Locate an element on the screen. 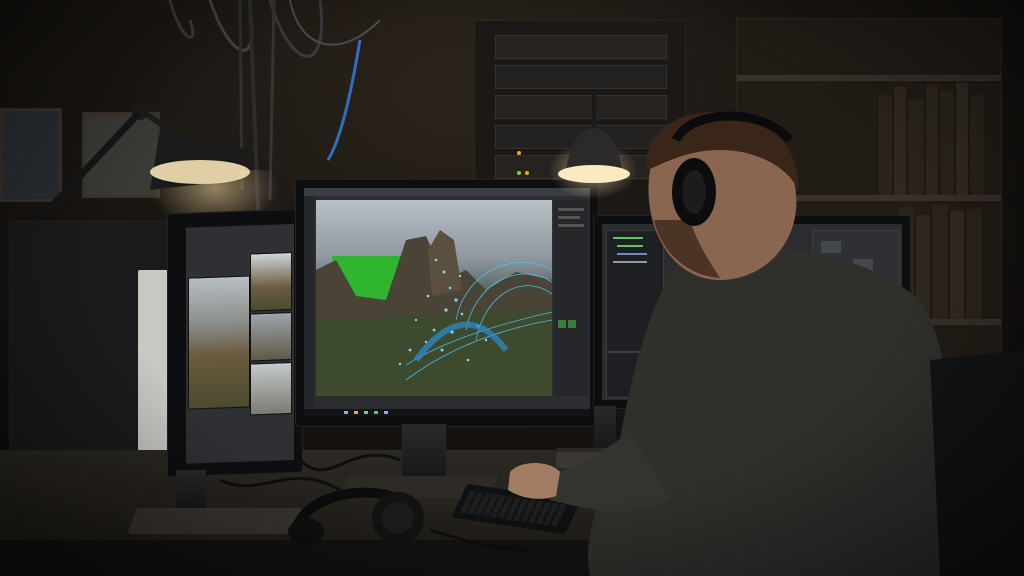  editor-left-toolbar is located at coordinates (309, 302).